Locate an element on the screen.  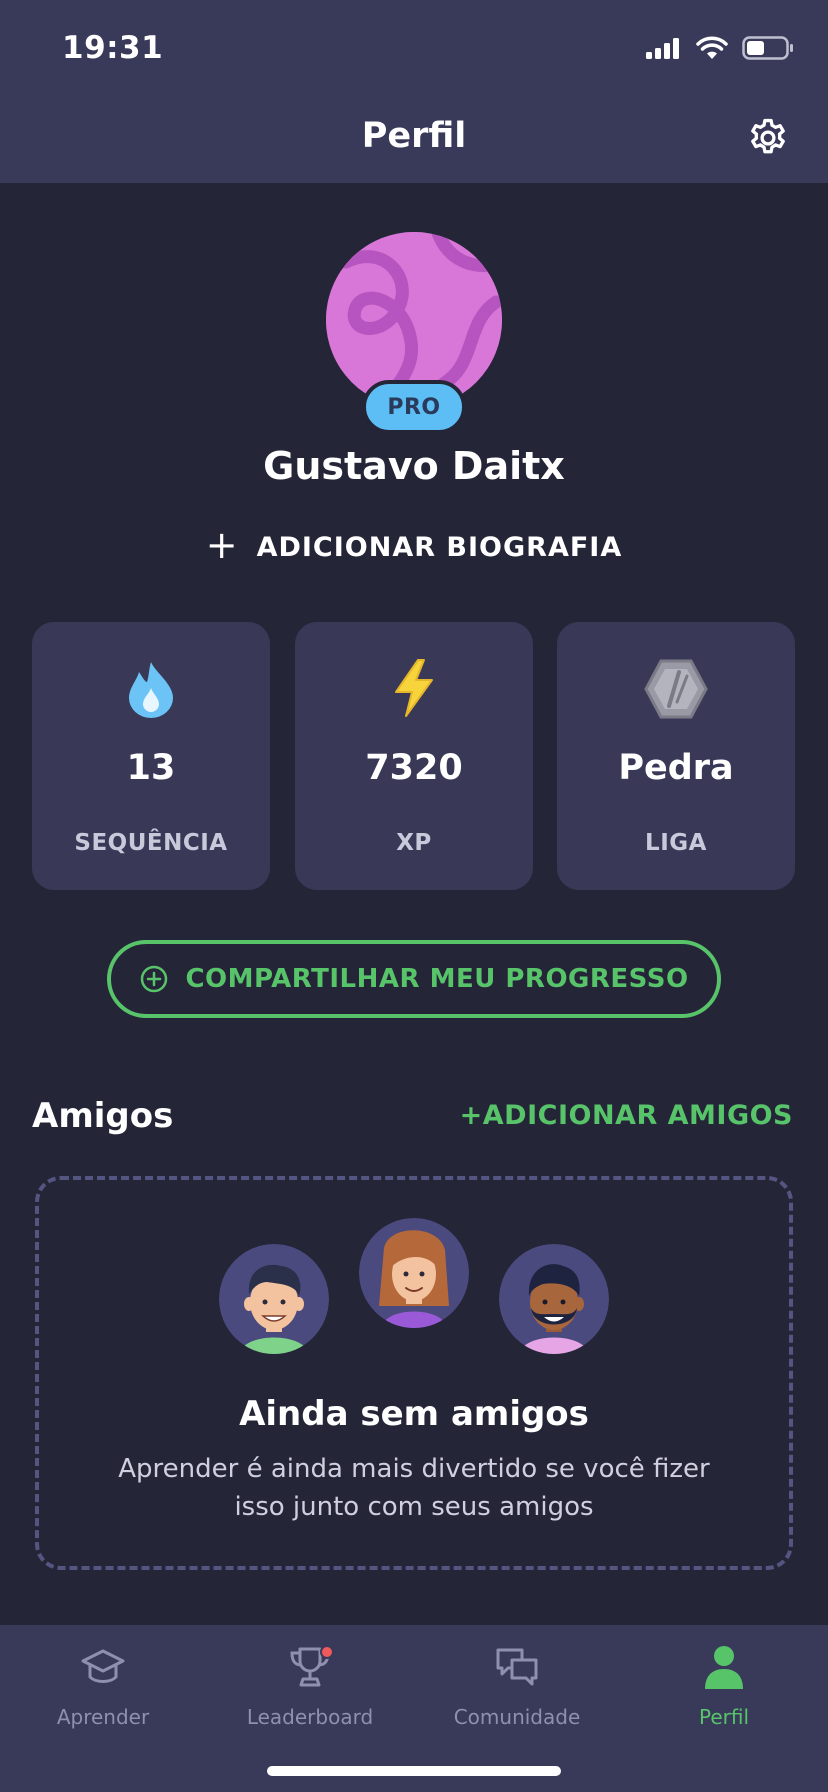
chat-bubbles-icon is located at coordinates (517, 1667).